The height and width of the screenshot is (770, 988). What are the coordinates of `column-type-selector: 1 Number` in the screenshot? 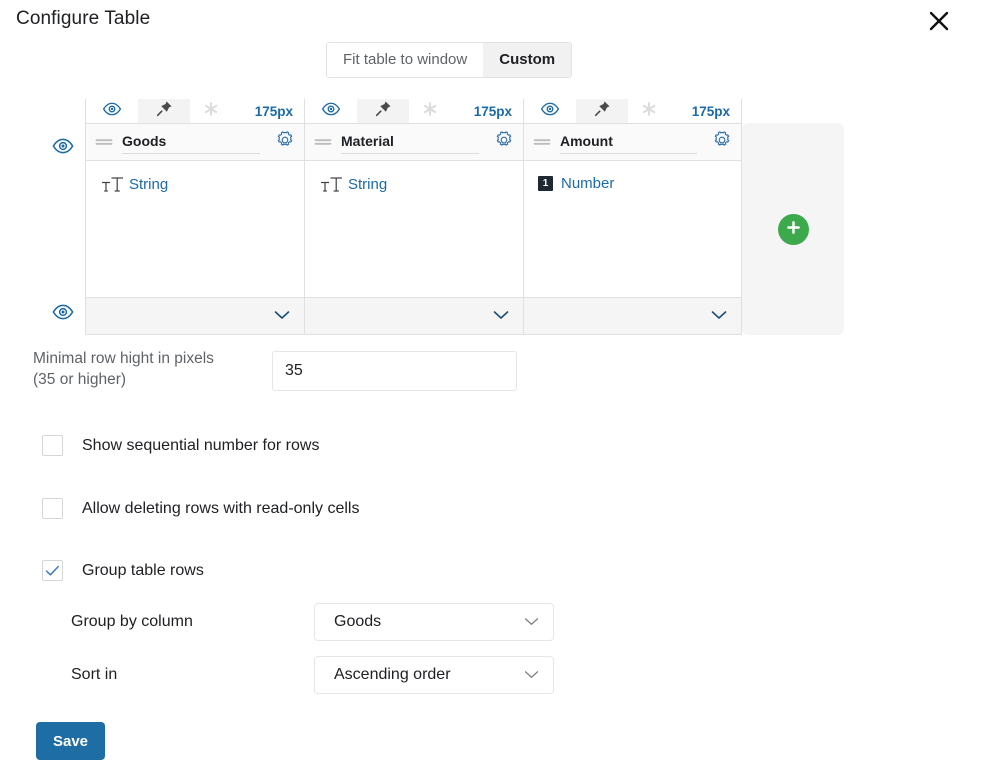 It's located at (639, 183).